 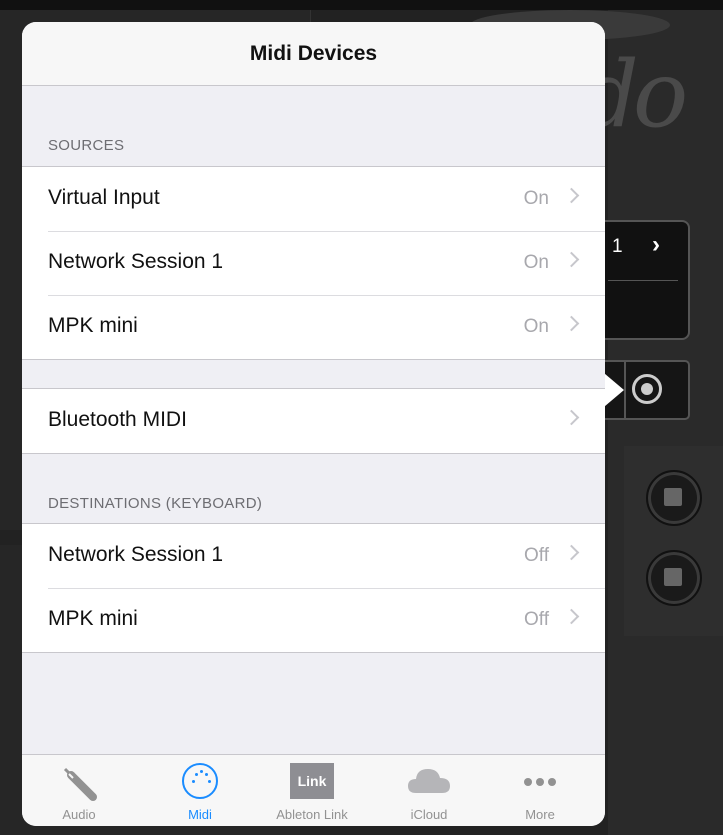 I want to click on bluetooth-midi-row: Bluetooth MIDI, so click(x=313, y=421).